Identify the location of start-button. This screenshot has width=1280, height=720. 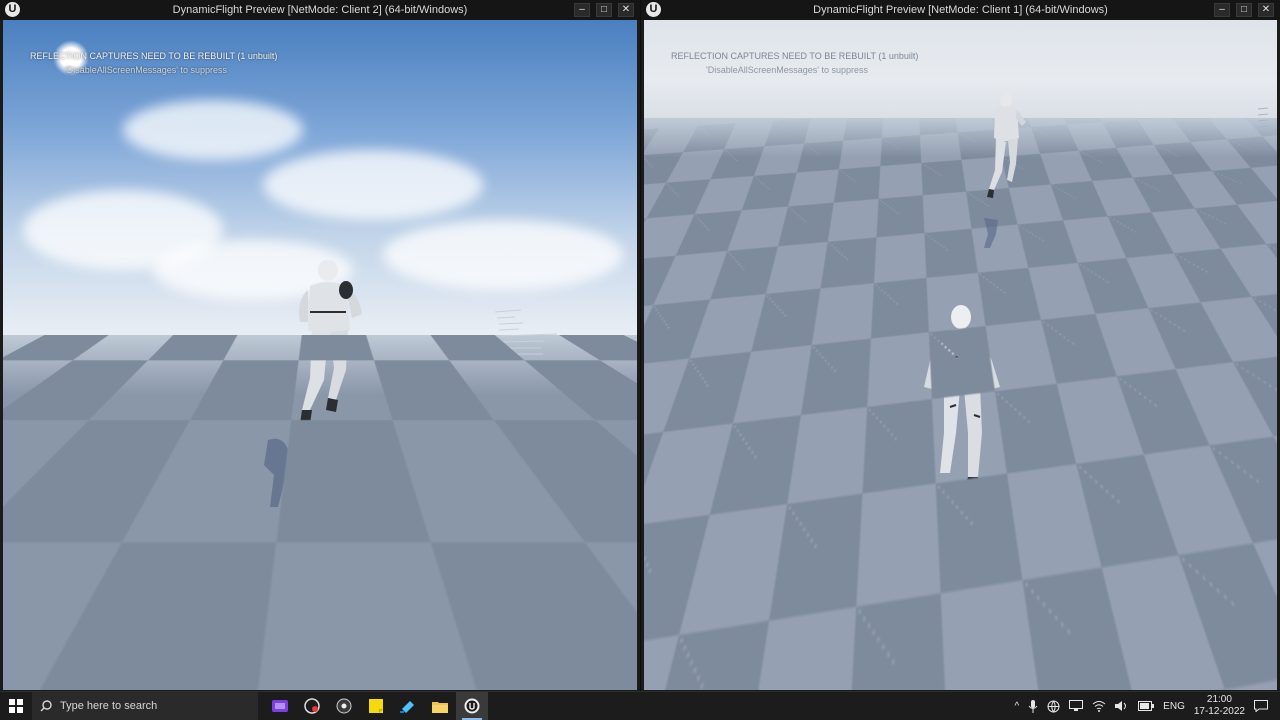
(16, 706).